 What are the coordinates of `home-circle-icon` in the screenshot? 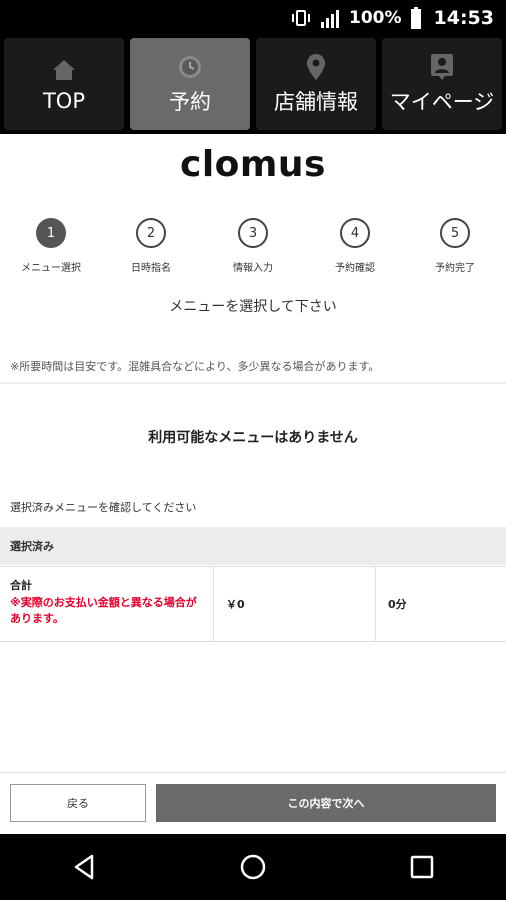 It's located at (253, 867).